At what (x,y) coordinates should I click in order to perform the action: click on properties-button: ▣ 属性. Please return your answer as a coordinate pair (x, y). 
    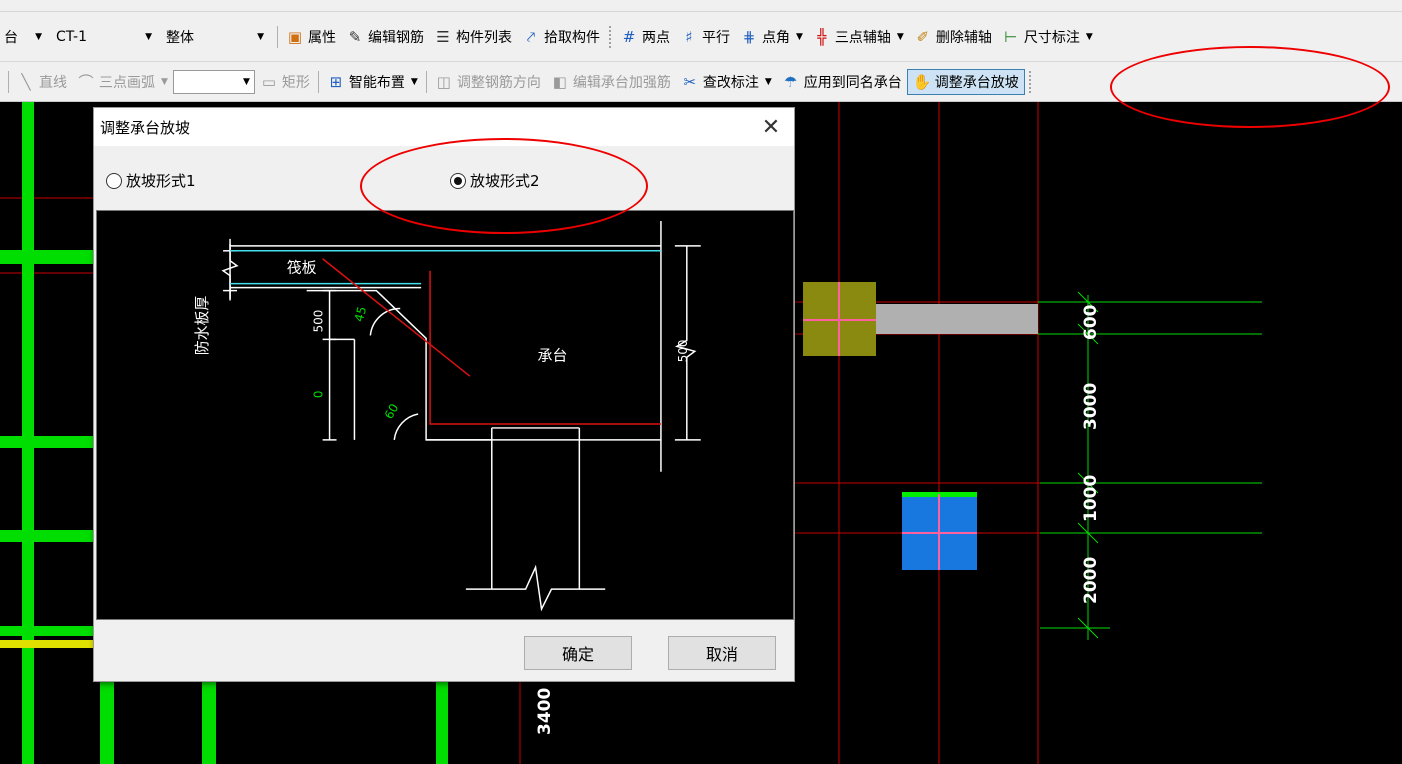
    Looking at the image, I should click on (311, 37).